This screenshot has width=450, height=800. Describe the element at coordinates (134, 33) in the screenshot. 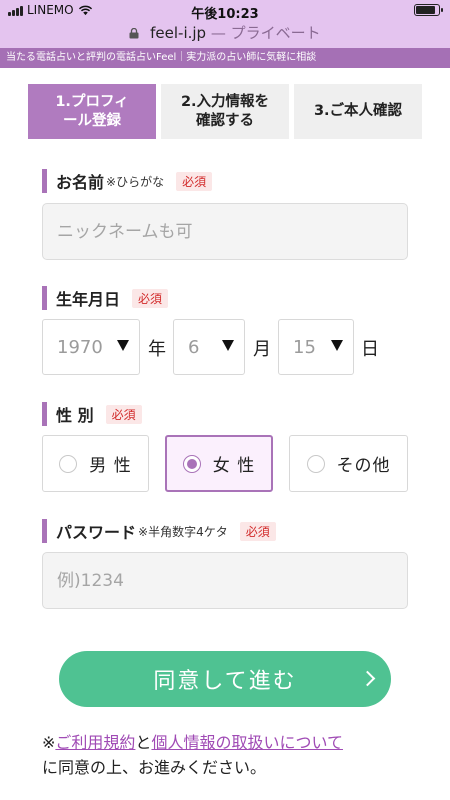

I see `lock-icon` at that location.